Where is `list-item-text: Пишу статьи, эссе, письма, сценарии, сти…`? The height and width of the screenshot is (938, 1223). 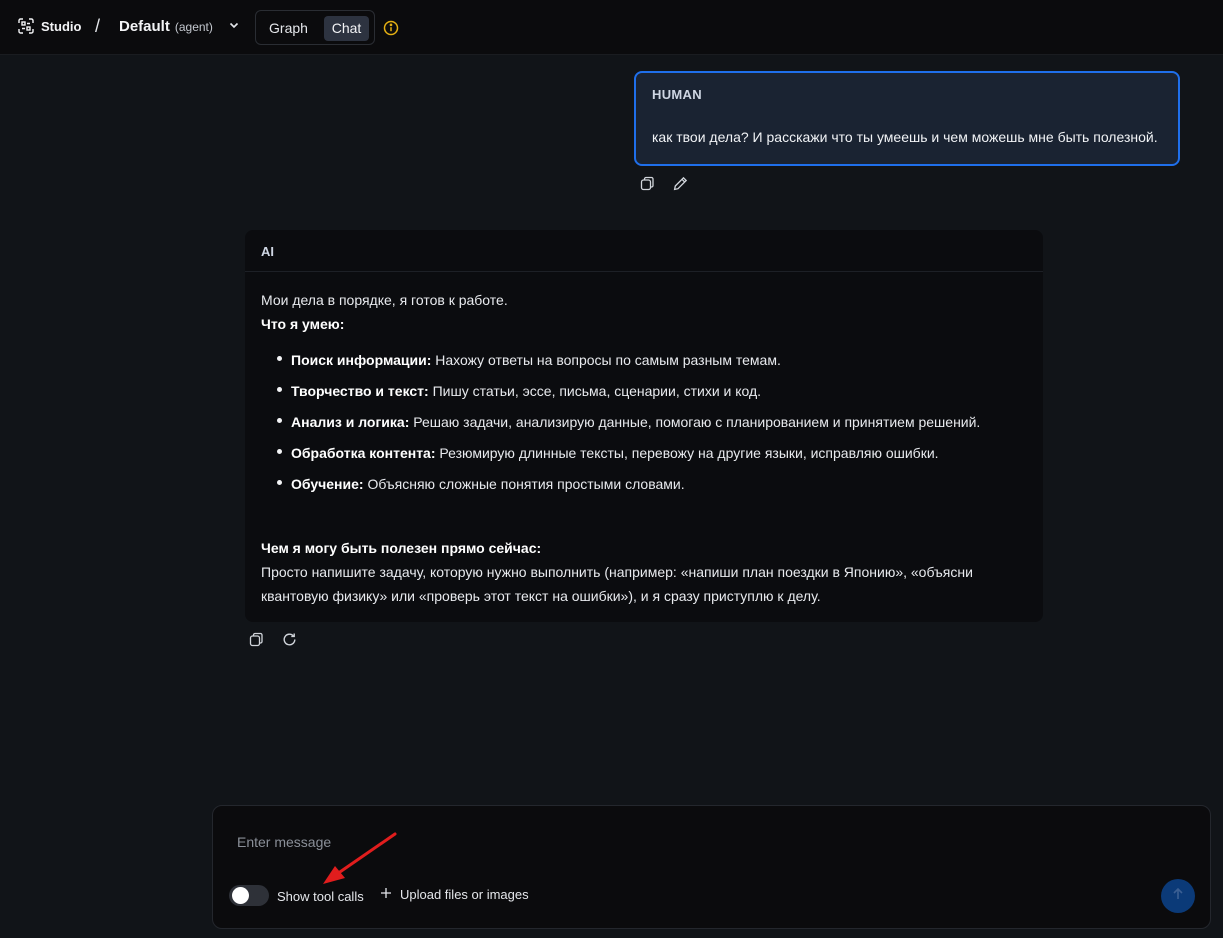 list-item-text: Пишу статьи, эссе, письма, сценарии, сти… is located at coordinates (595, 391).